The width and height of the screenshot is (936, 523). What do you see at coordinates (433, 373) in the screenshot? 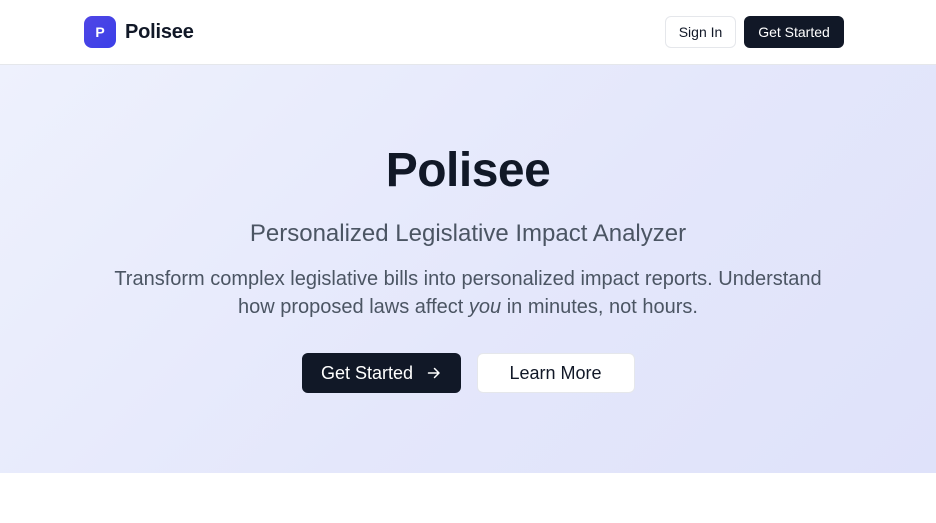
I see `arrow-right-icon` at bounding box center [433, 373].